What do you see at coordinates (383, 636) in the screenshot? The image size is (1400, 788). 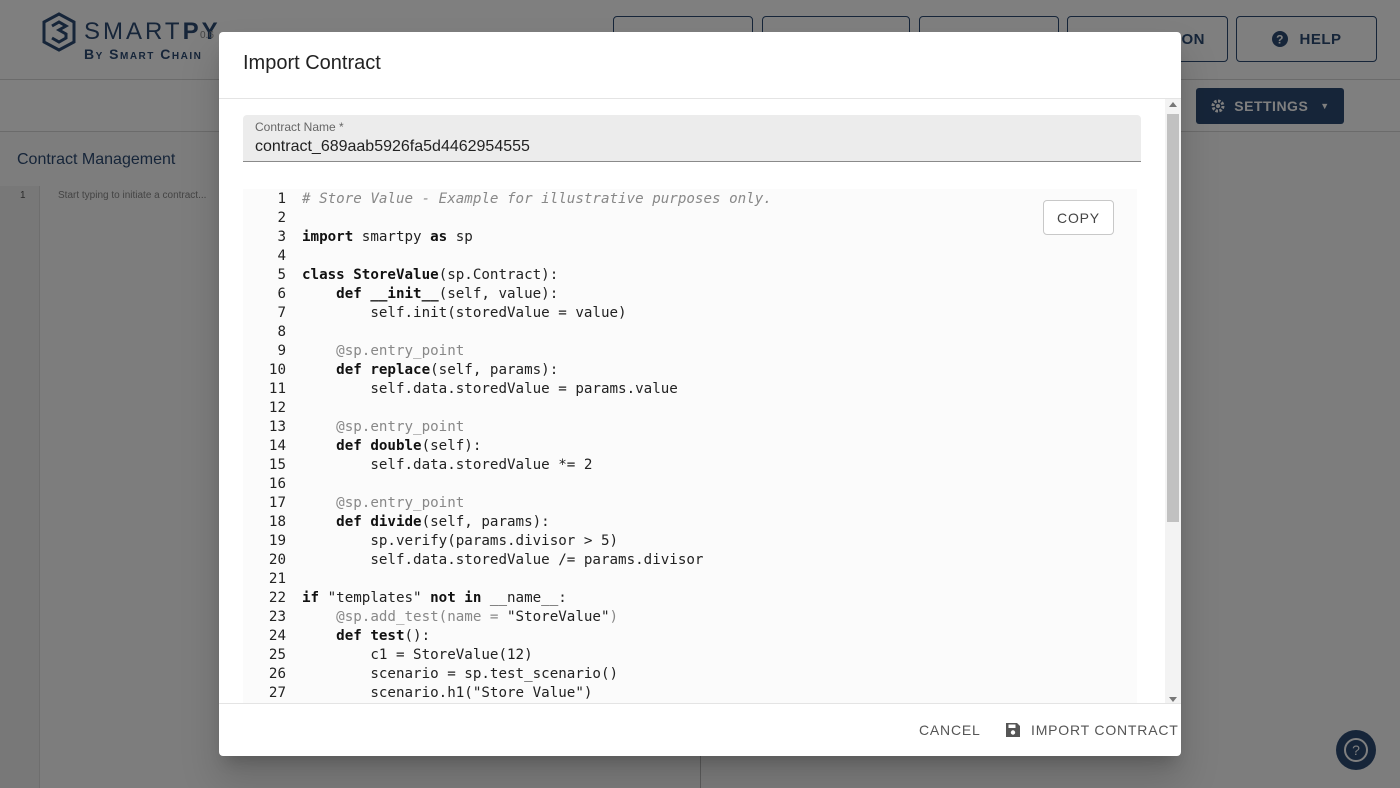 I see `code-line-text: def test():` at bounding box center [383, 636].